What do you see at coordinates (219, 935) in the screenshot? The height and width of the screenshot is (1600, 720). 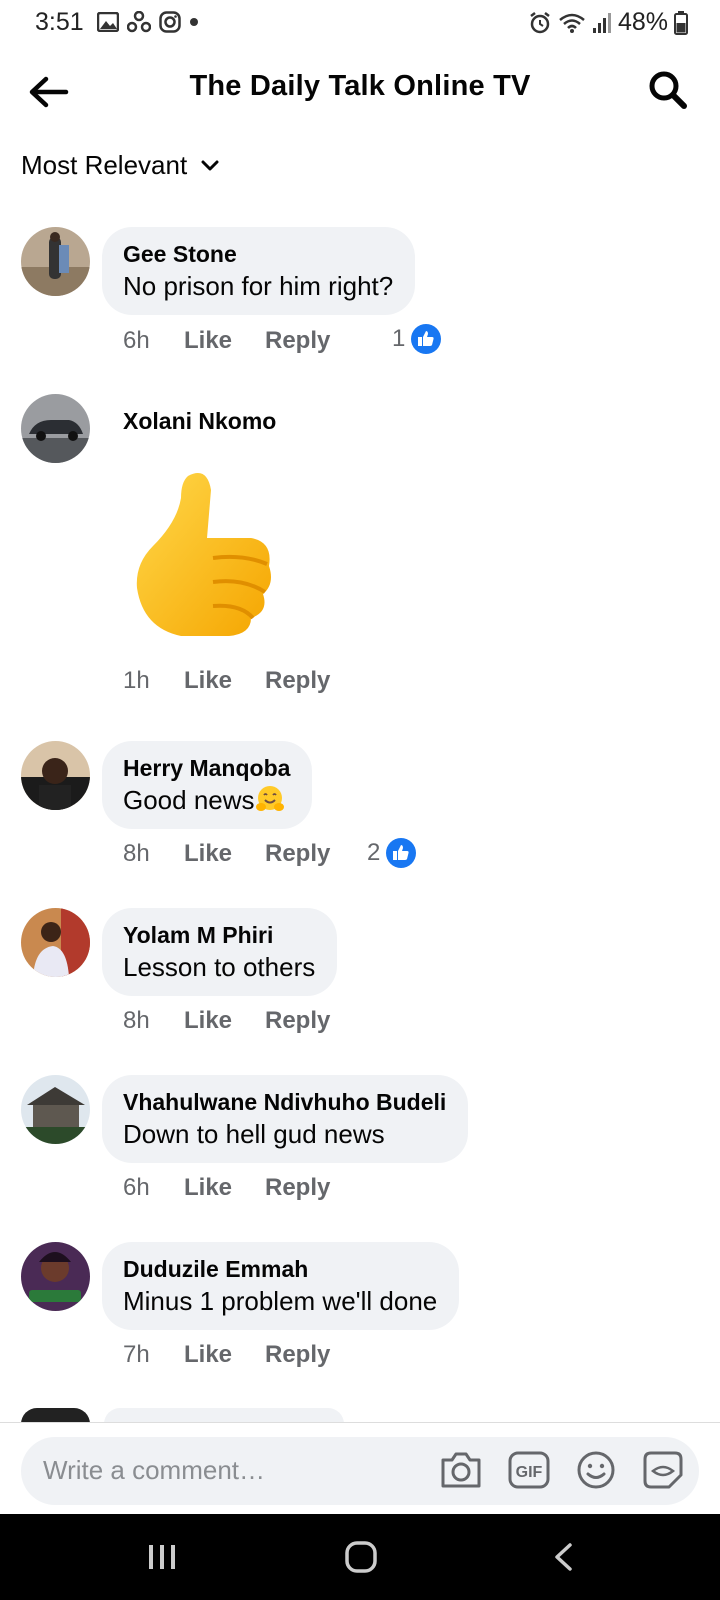 I see `comment-author: Yolam M Phiri` at bounding box center [219, 935].